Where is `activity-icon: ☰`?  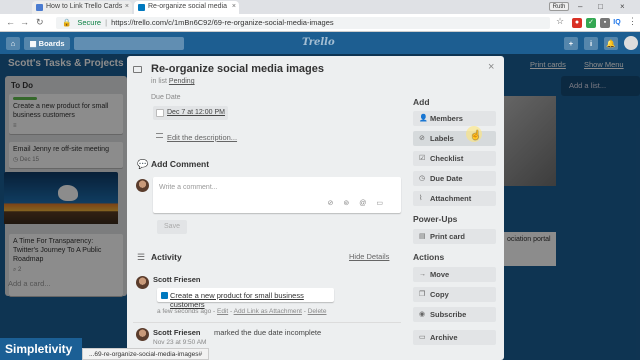
activity-icon: ☰ is located at coordinates (141, 257).